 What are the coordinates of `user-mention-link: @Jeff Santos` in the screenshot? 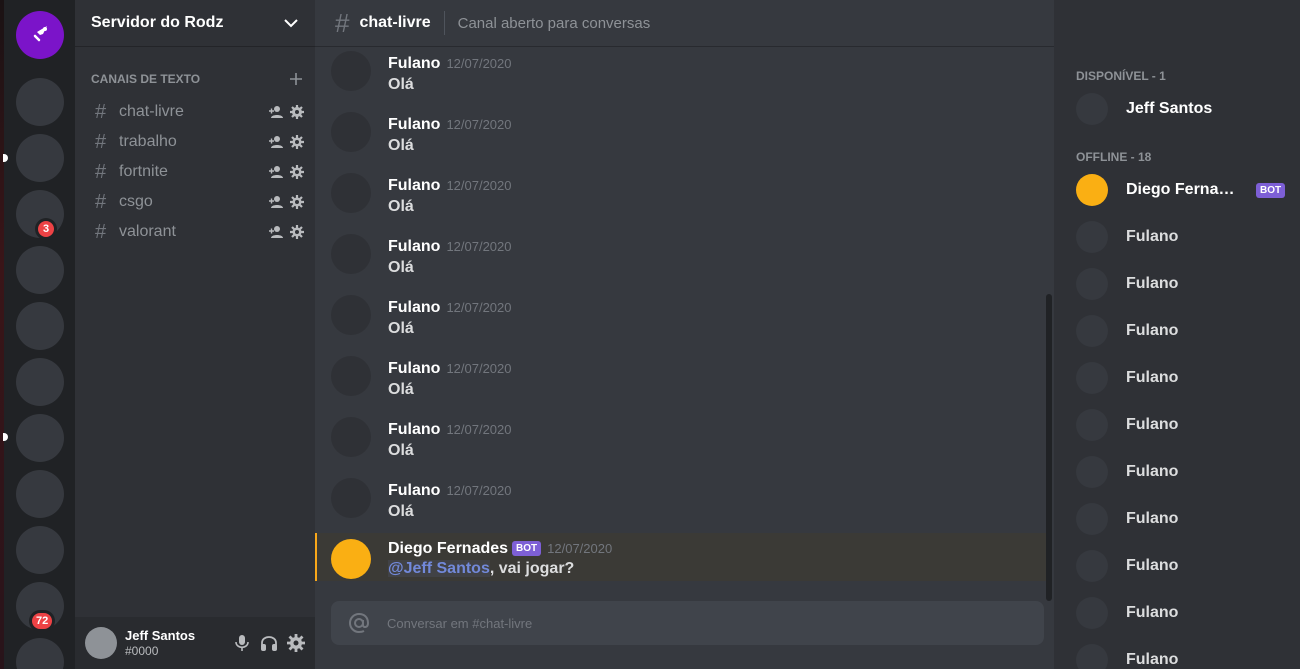 It's located at (439, 568).